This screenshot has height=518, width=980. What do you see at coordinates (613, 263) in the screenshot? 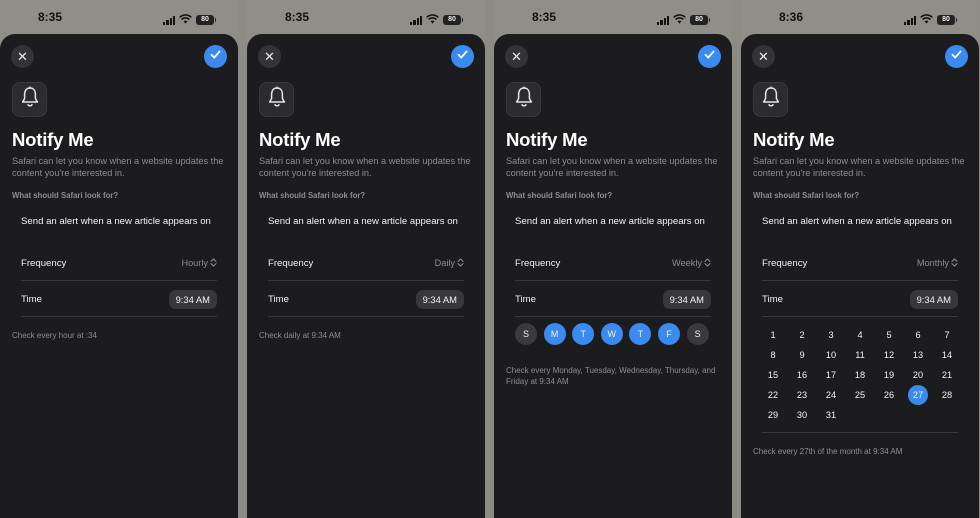
I see `frequency-row: Frequency Weekly` at bounding box center [613, 263].